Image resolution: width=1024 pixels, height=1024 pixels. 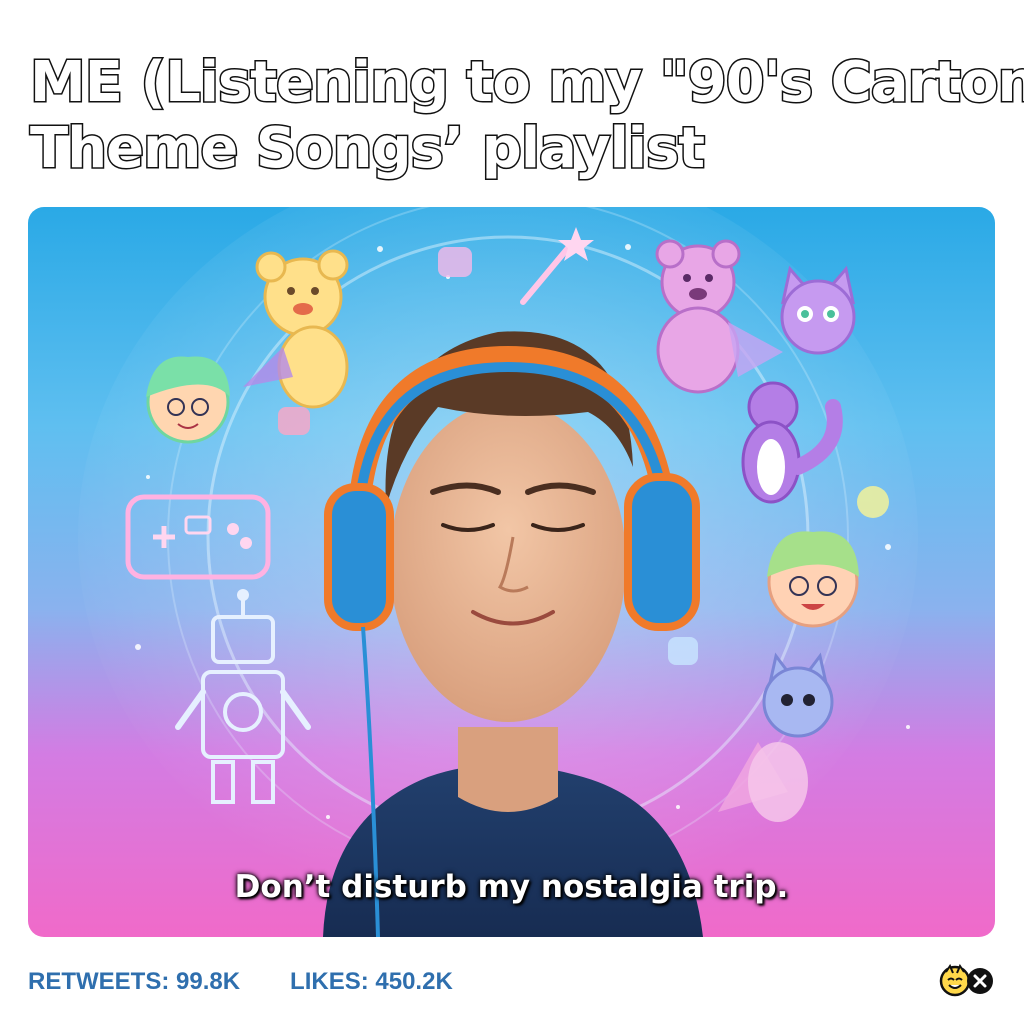 I want to click on headline-line-1: ME (Listening to my "90's Carton, so click(x=526, y=83).